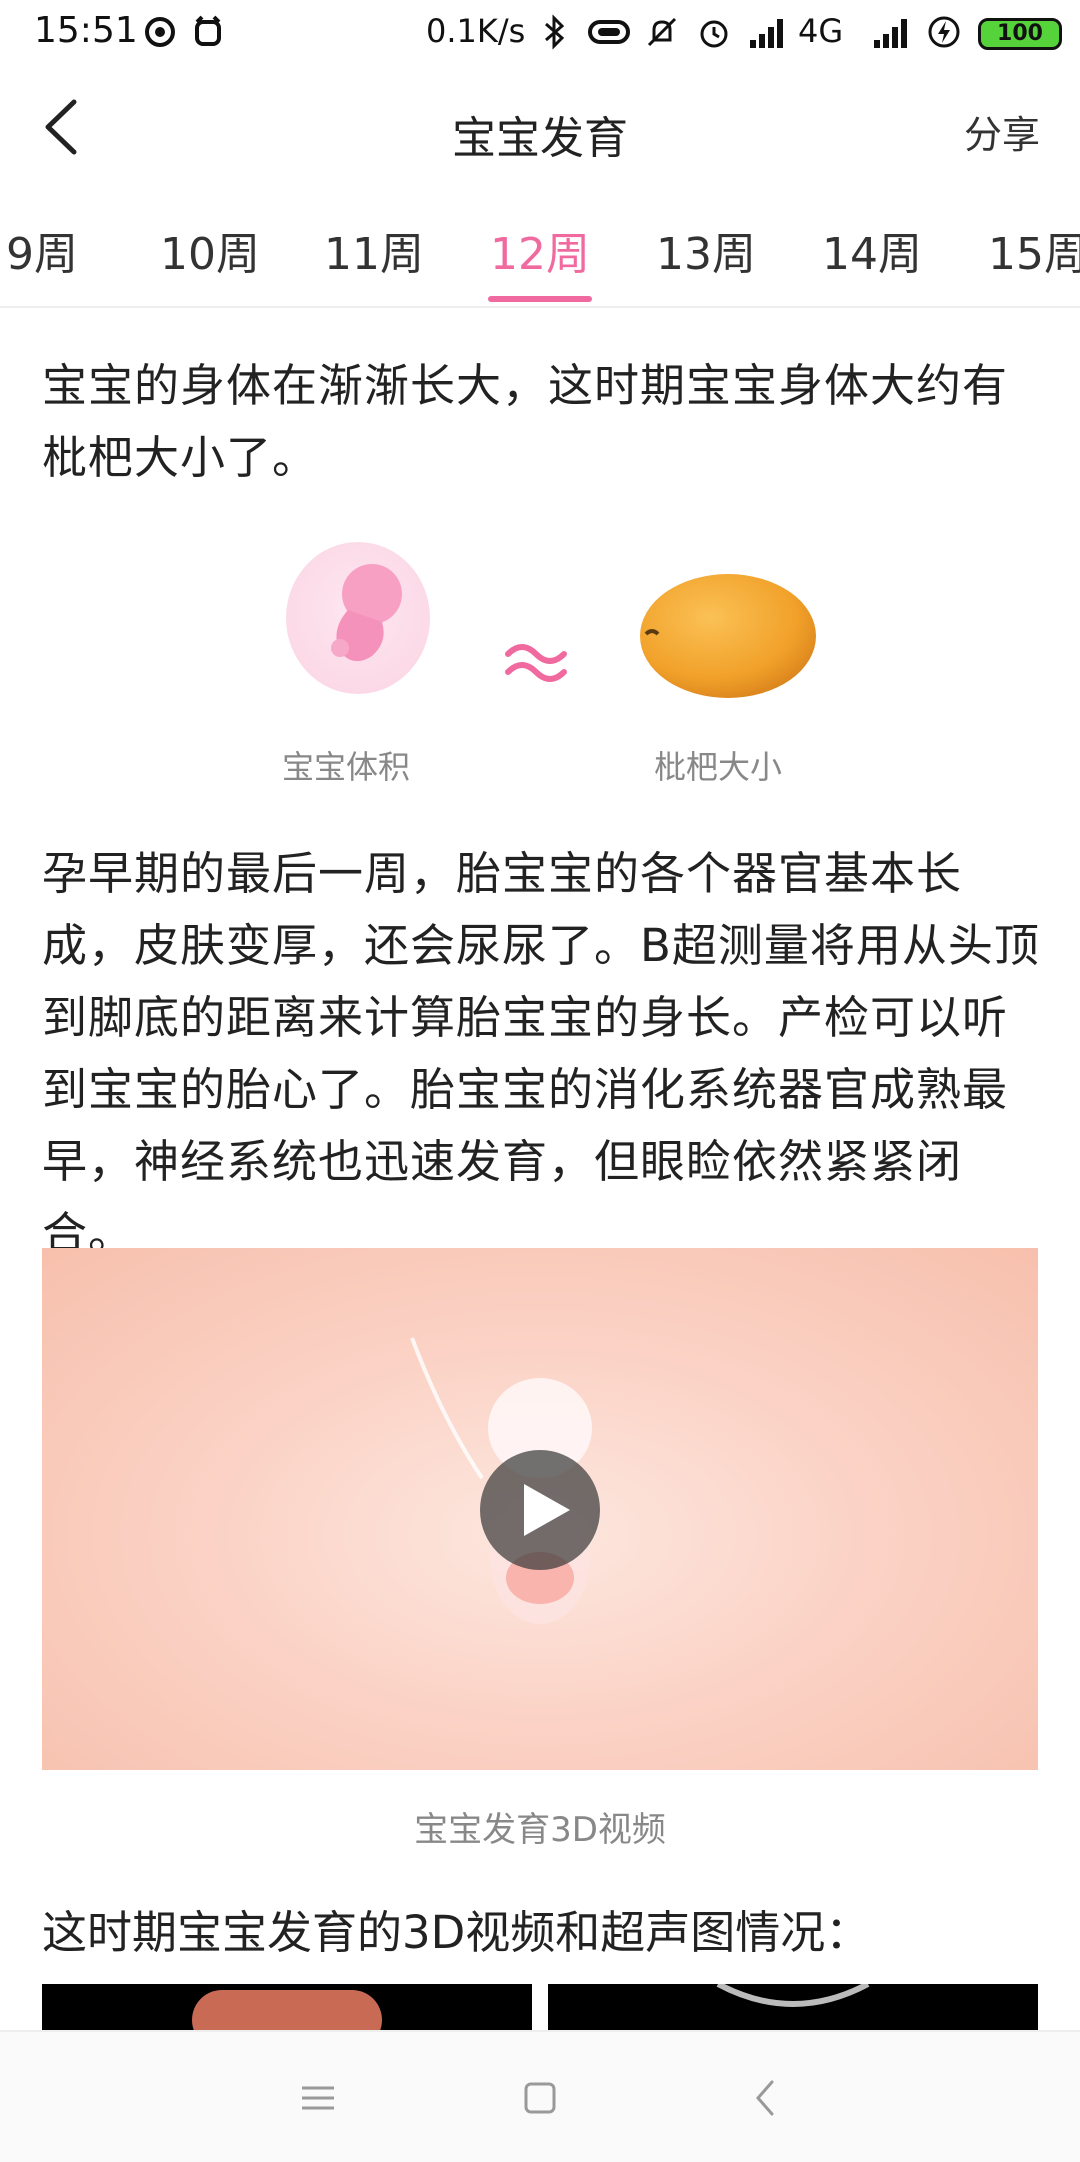  I want to click on week-tabs: 9周 10周 11周 12周 13周 14周 15周, so click(540, 254).